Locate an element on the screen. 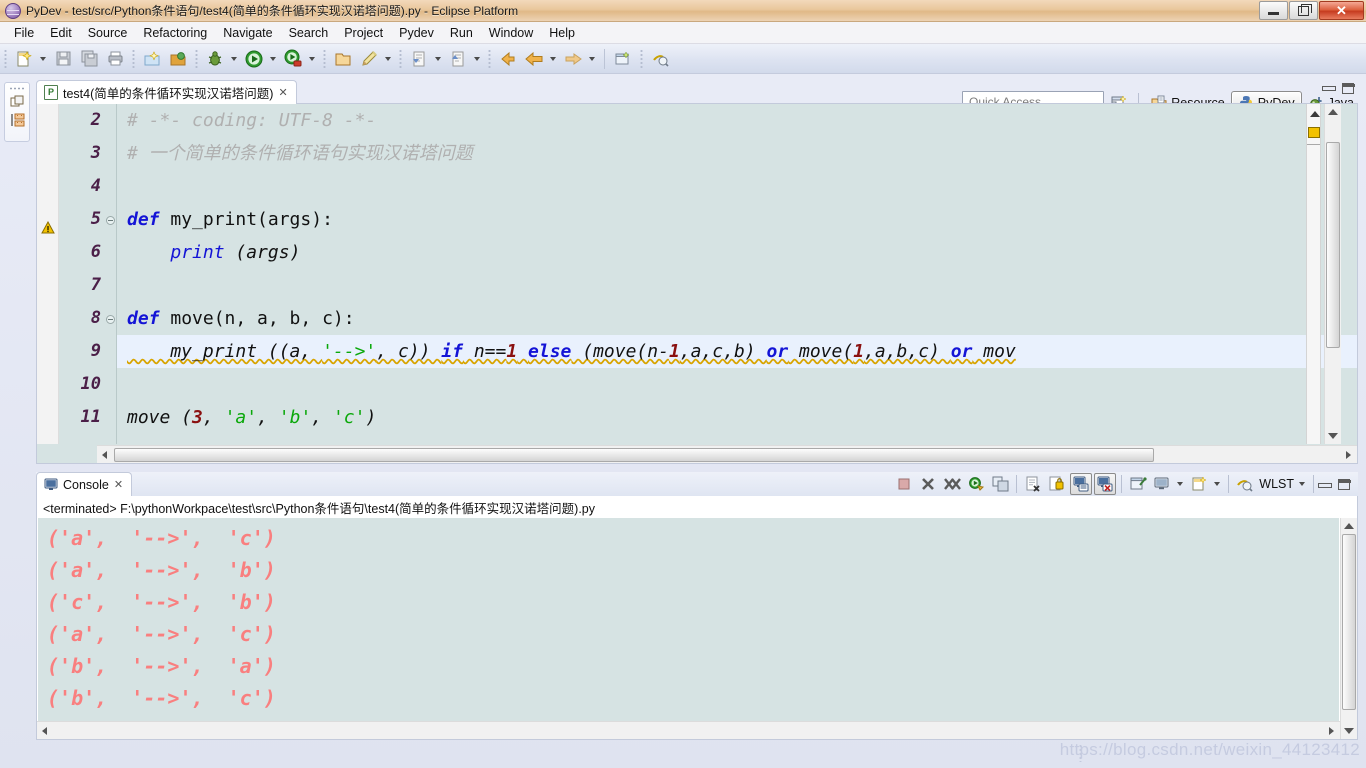 The height and width of the screenshot is (768, 1366). editor-maximize-icon is located at coordinates (1348, 88).